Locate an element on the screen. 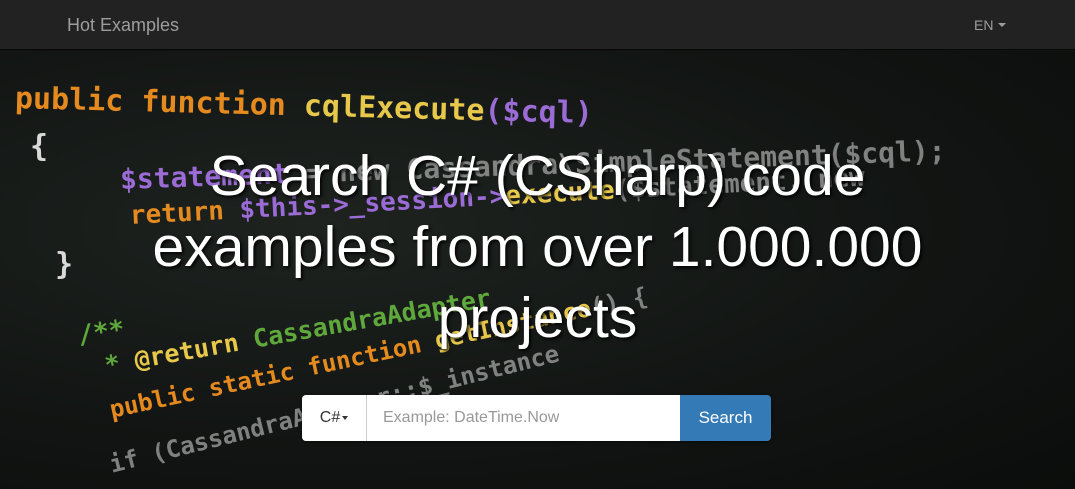 This screenshot has height=489, width=1075. language-label: EN is located at coordinates (984, 25).